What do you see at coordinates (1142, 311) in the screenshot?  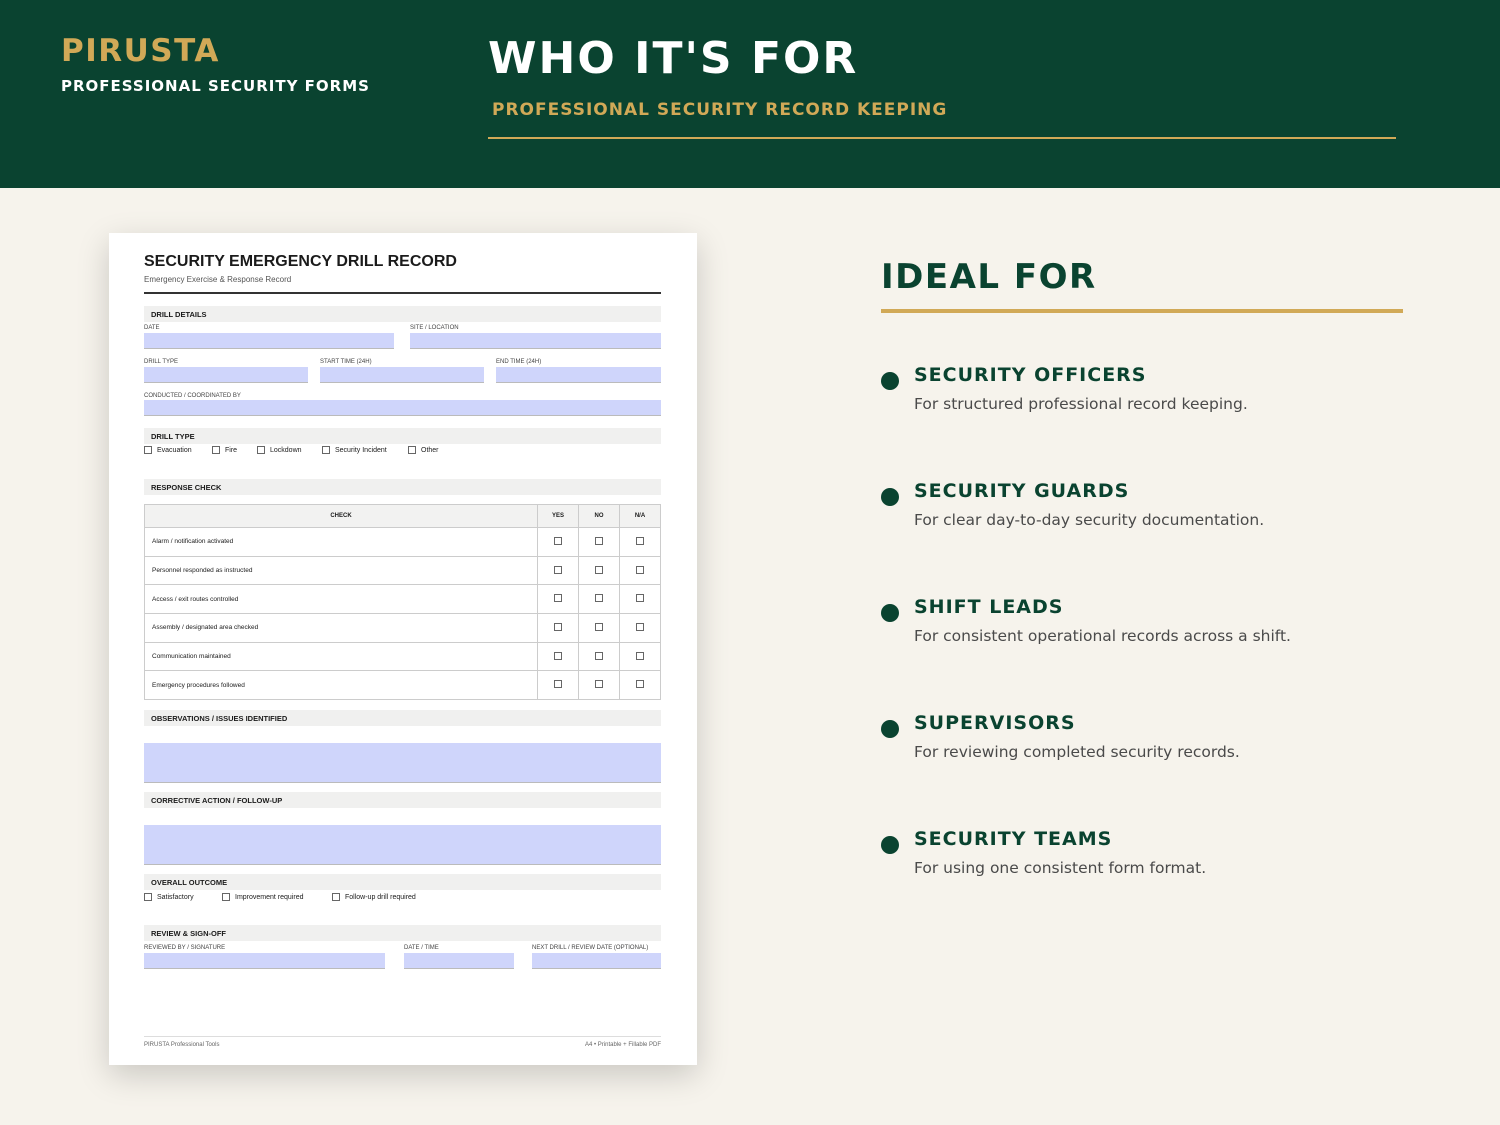 I see `ideal-for-divider` at bounding box center [1142, 311].